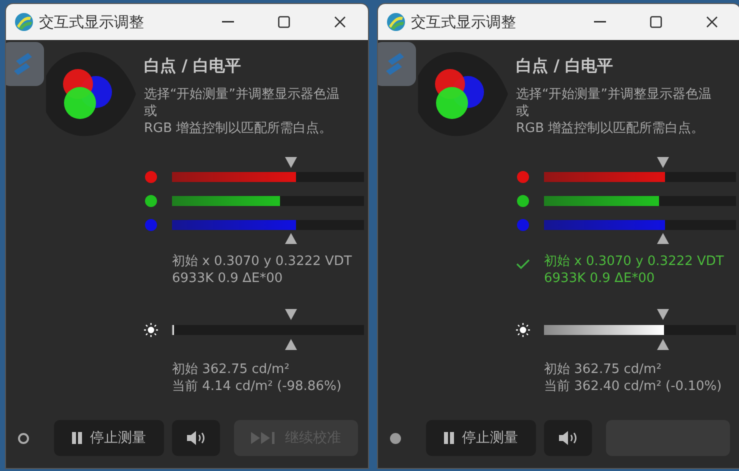 Image resolution: width=739 pixels, height=471 pixels. I want to click on skip-forward-icon, so click(264, 438).